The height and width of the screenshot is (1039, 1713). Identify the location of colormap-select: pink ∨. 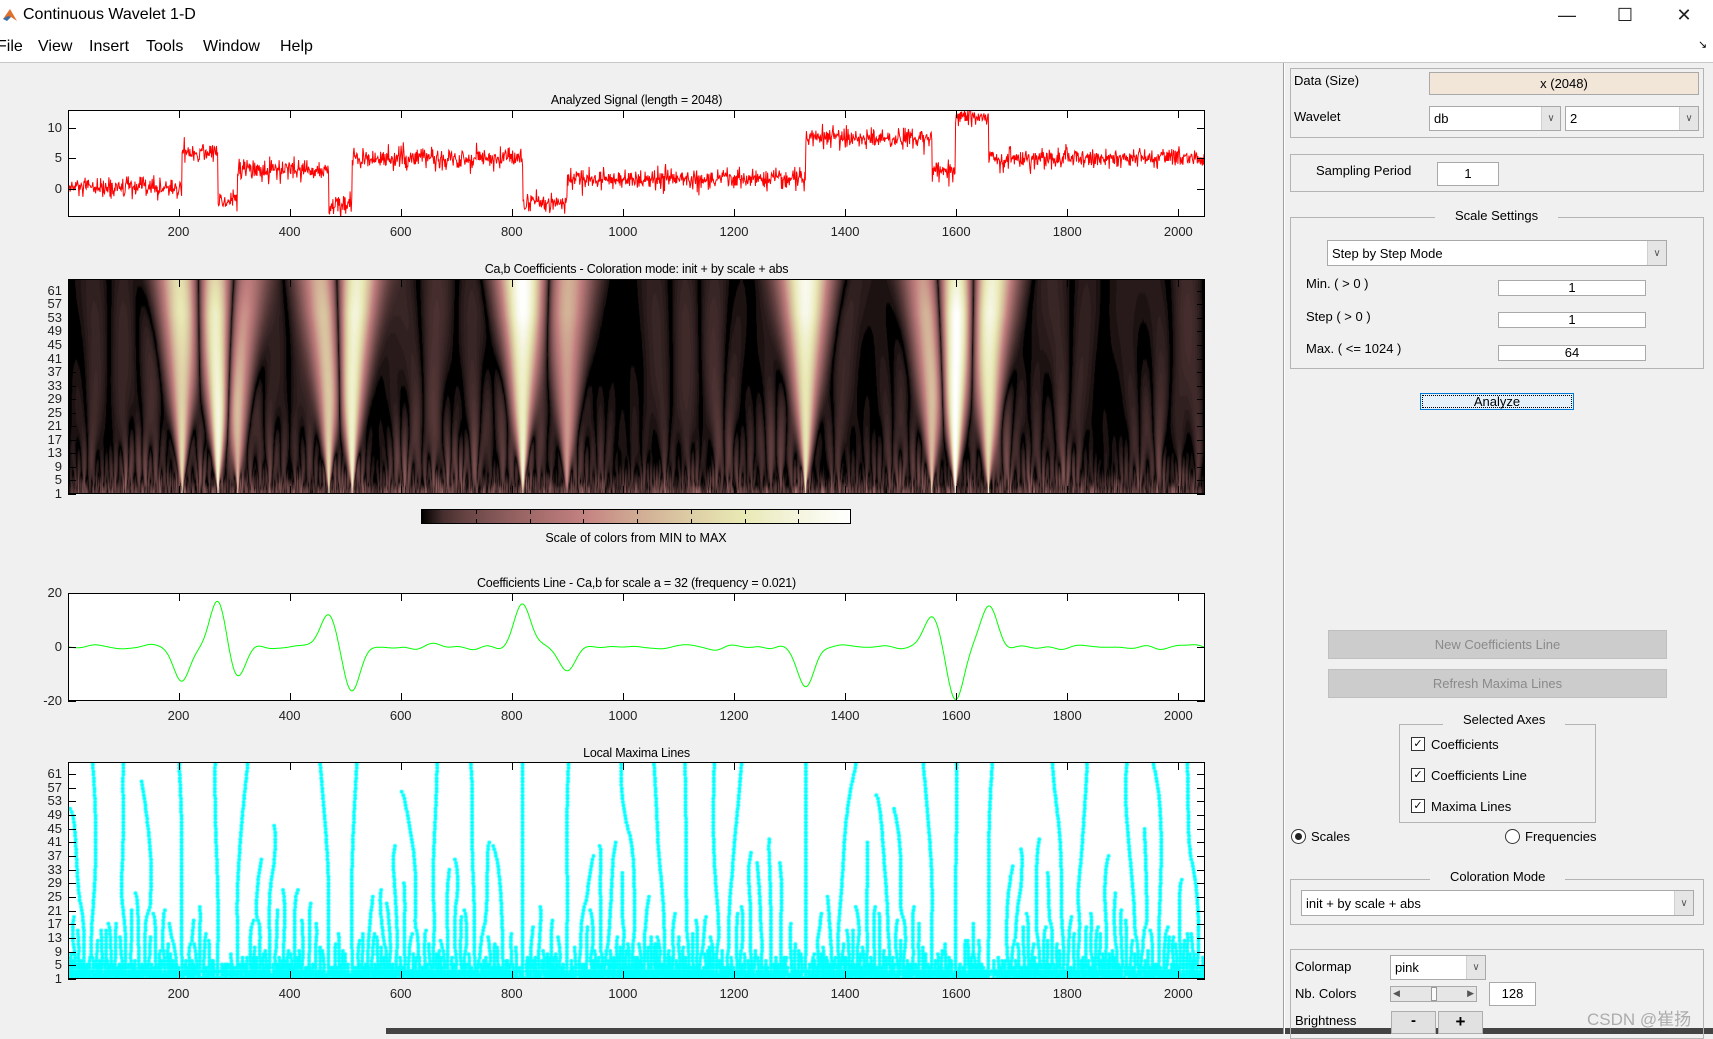
(1438, 967).